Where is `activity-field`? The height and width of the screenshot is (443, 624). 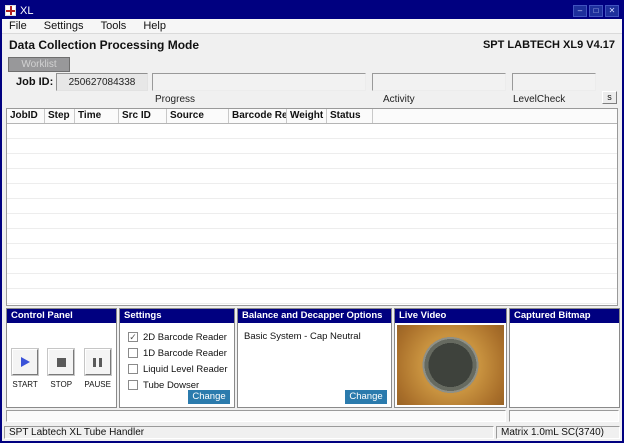 activity-field is located at coordinates (439, 82).